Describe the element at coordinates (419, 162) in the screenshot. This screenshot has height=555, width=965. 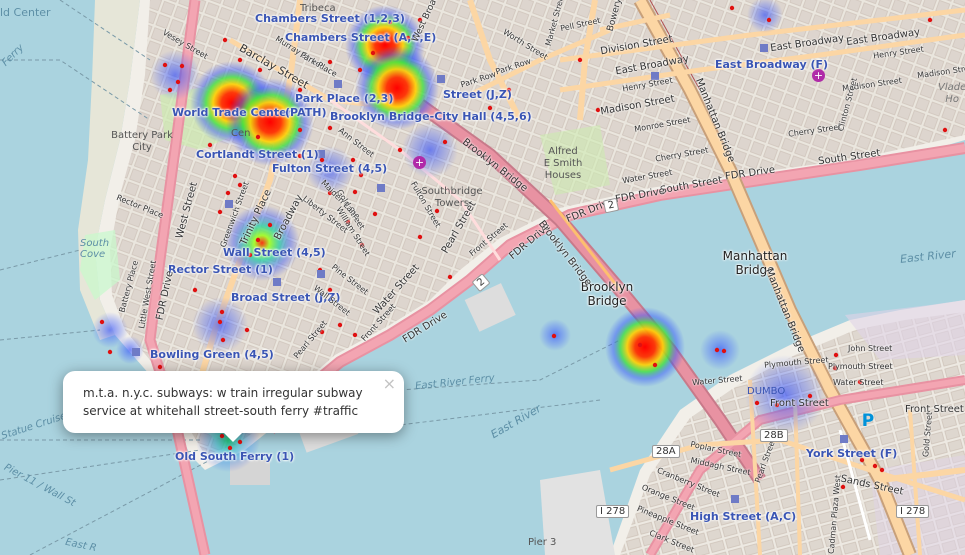
I see `hospital-icon: +` at that location.